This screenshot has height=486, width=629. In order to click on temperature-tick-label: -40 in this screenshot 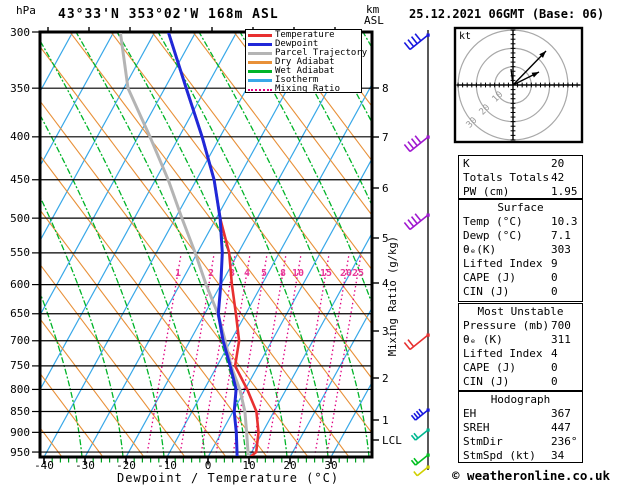, I will do `click(44, 465)`.